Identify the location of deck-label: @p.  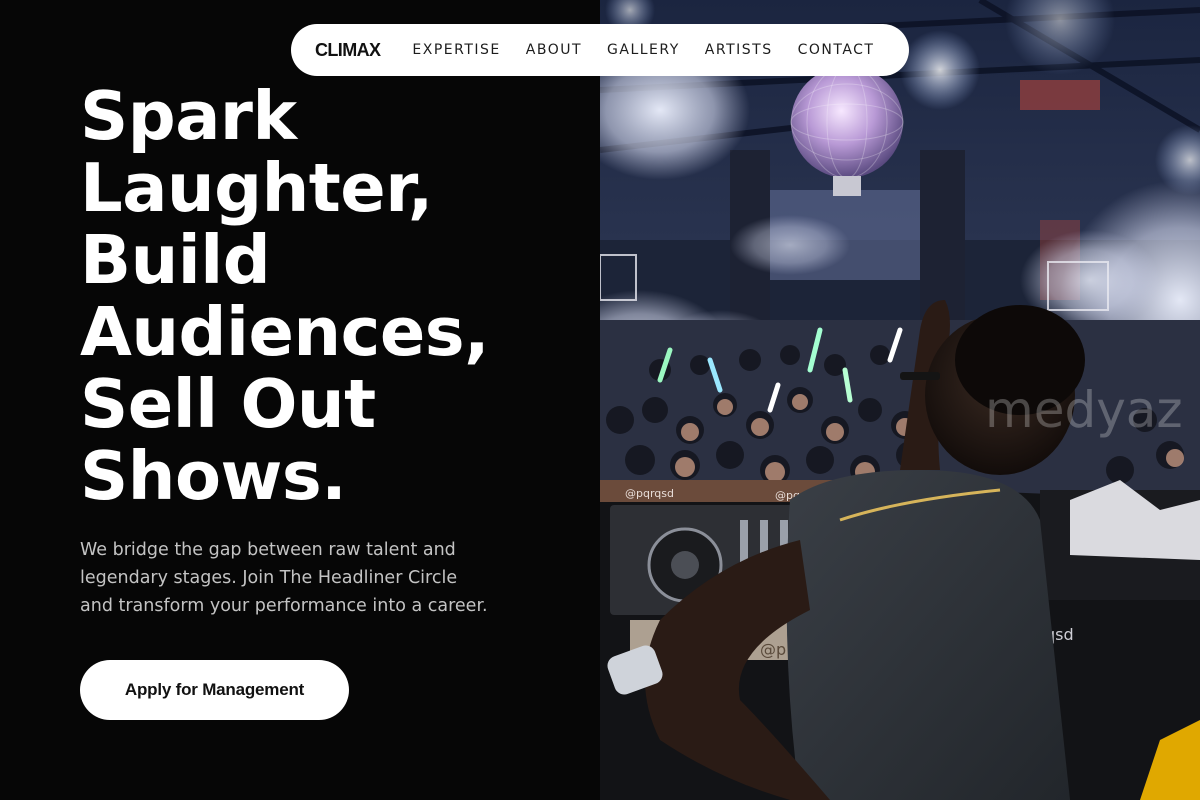
(773, 649).